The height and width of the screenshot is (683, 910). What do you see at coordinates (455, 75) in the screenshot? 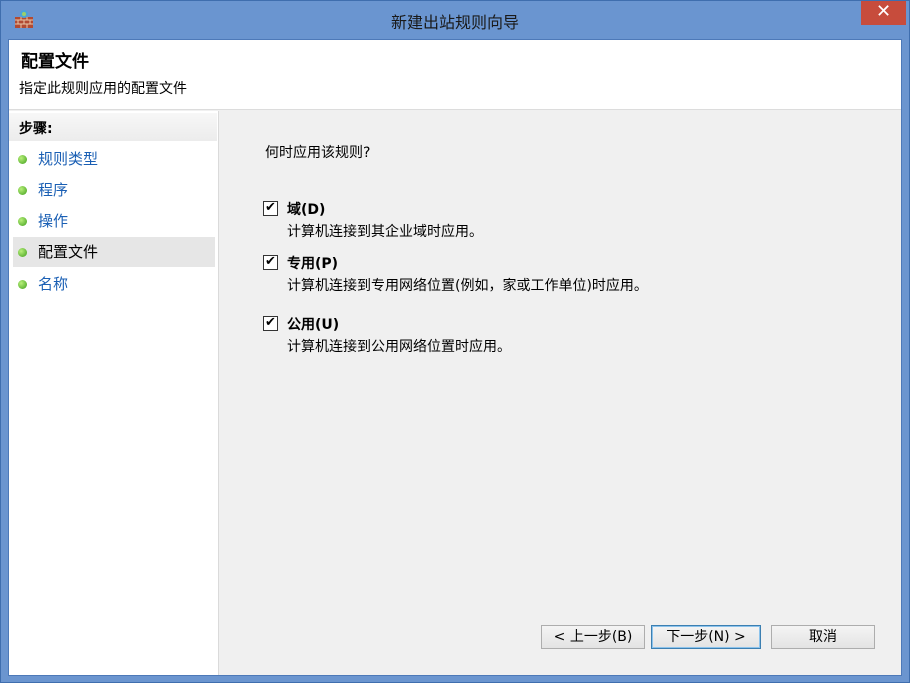
I see `page-header: 配置文件 指定此规则应用的配置文件` at bounding box center [455, 75].